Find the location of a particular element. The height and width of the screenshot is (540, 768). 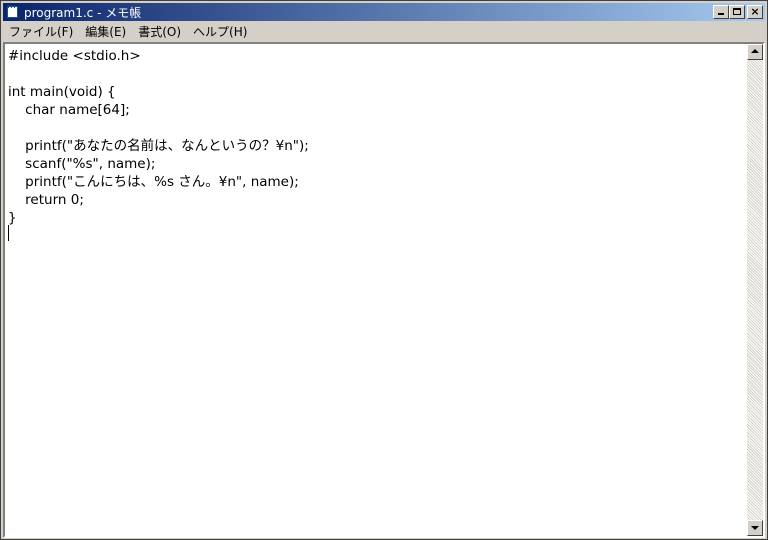

close-icon: × is located at coordinates (755, 11).